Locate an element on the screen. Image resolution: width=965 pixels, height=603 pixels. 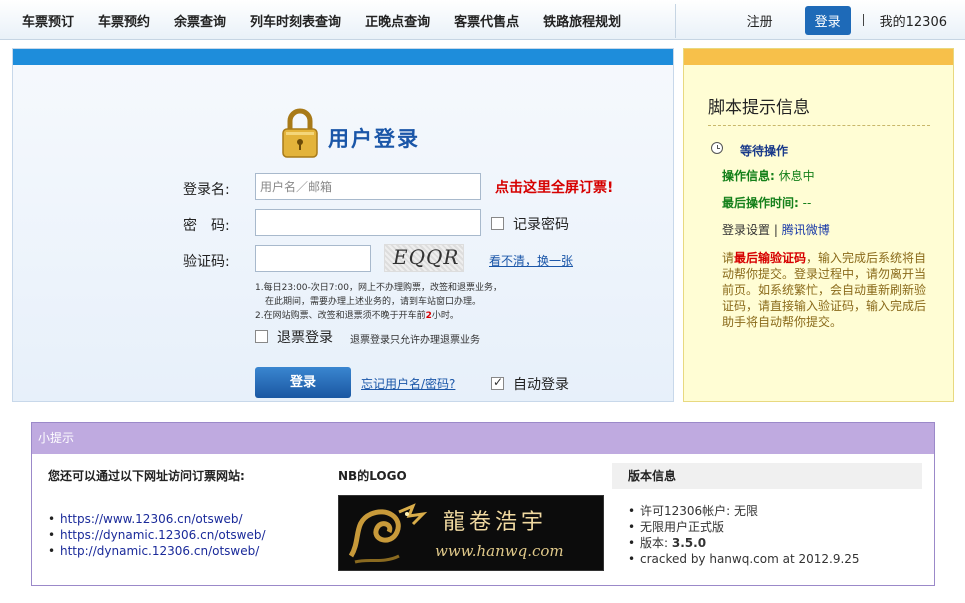
urls-heading: 您还可以通过以下网址访问订票网站: is located at coordinates (146, 476).